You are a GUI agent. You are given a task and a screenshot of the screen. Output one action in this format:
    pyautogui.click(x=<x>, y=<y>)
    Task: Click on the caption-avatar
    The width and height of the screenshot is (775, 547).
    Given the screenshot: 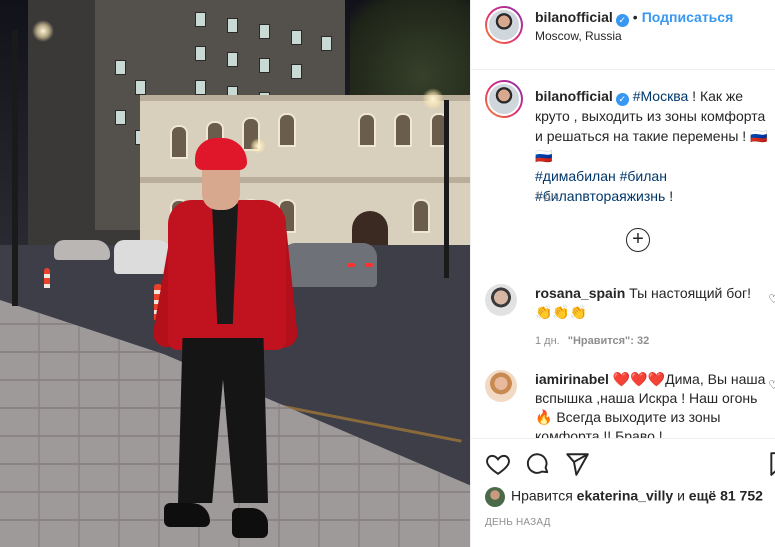 What is the action you would take?
    pyautogui.click(x=504, y=99)
    